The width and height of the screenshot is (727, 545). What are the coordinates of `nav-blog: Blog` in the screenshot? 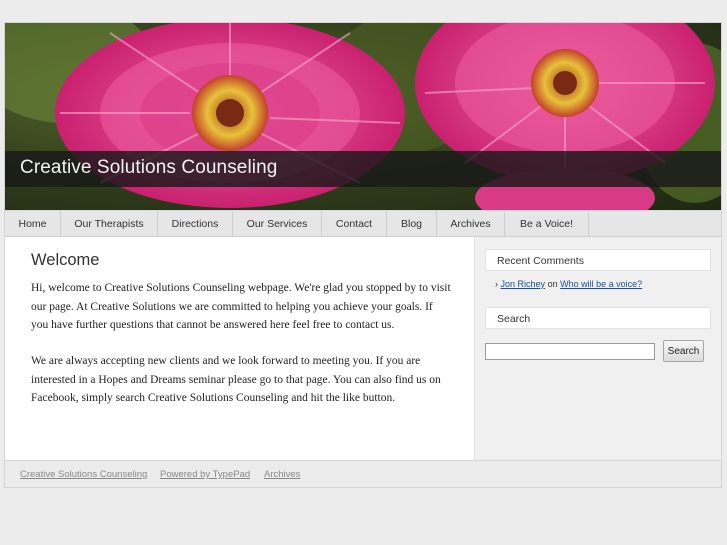 It's located at (412, 224).